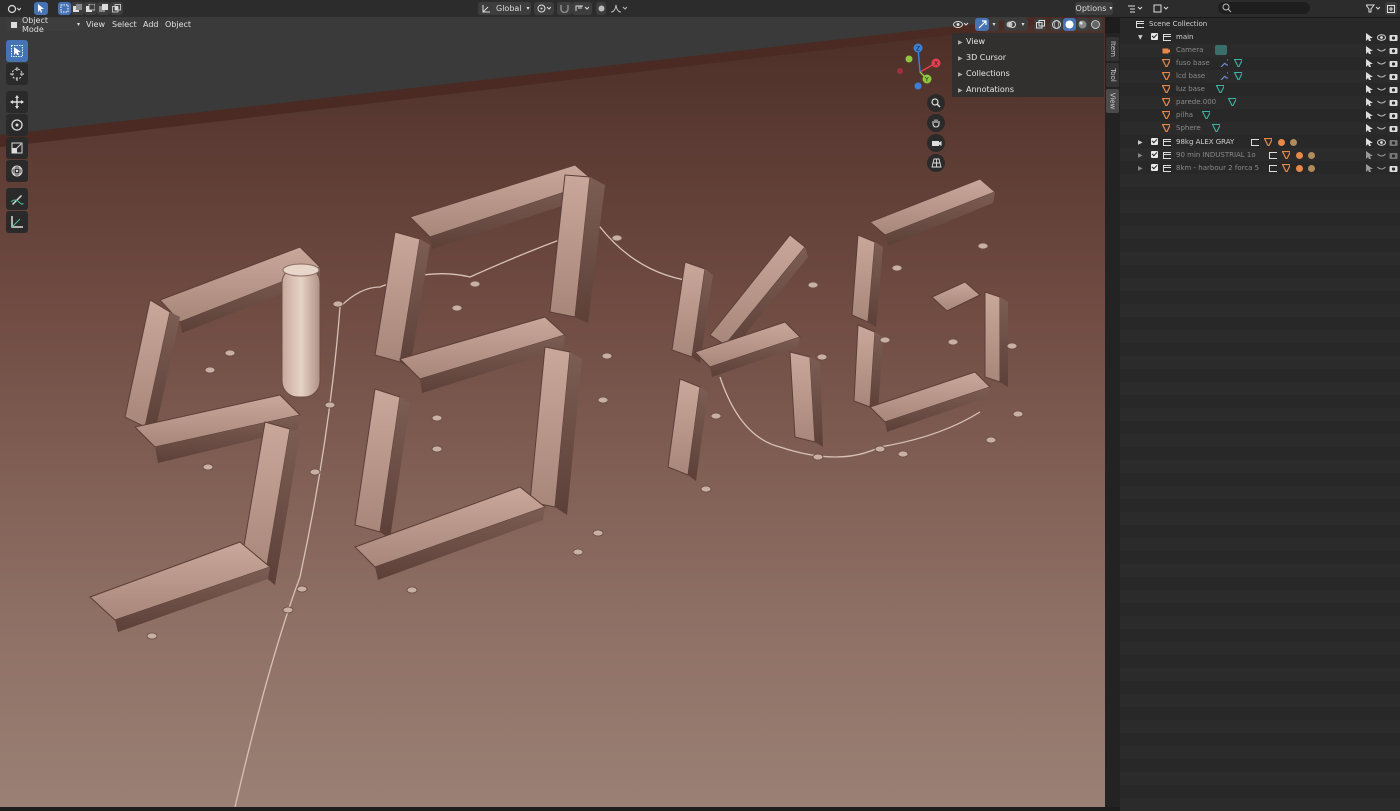 This screenshot has width=1400, height=811. Describe the element at coordinates (124, 25) in the screenshot. I see `menu-select: Select` at that location.